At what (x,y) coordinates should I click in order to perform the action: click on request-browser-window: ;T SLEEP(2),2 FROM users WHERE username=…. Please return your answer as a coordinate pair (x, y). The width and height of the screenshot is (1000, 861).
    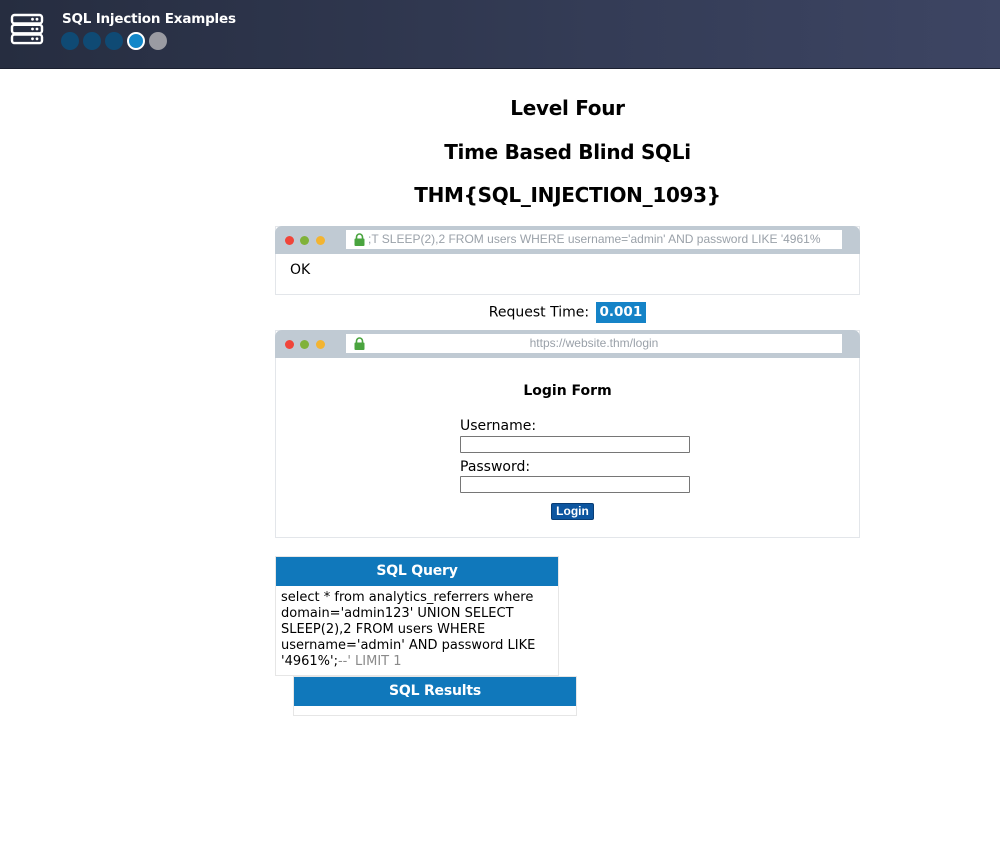
    Looking at the image, I should click on (567, 260).